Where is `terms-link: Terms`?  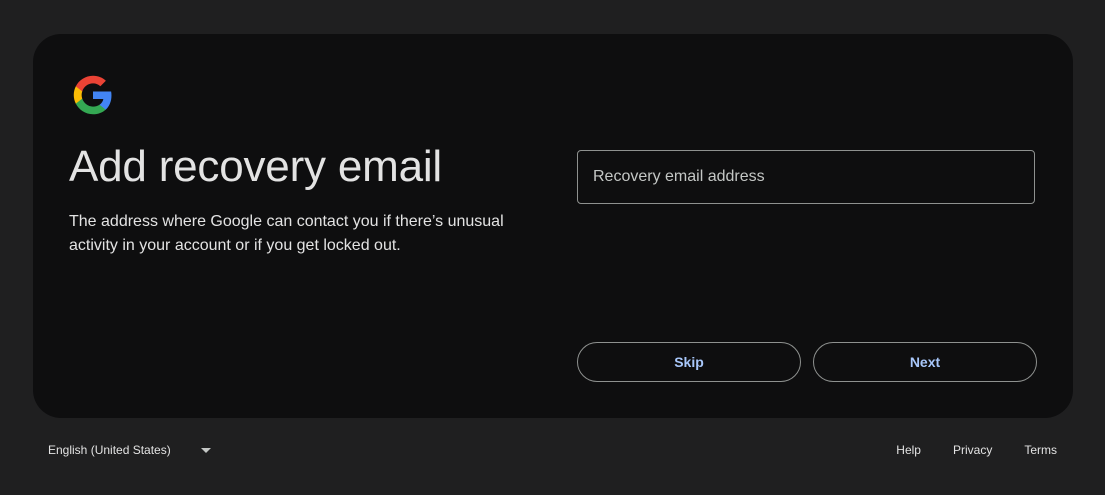
terms-link: Terms is located at coordinates (1040, 450).